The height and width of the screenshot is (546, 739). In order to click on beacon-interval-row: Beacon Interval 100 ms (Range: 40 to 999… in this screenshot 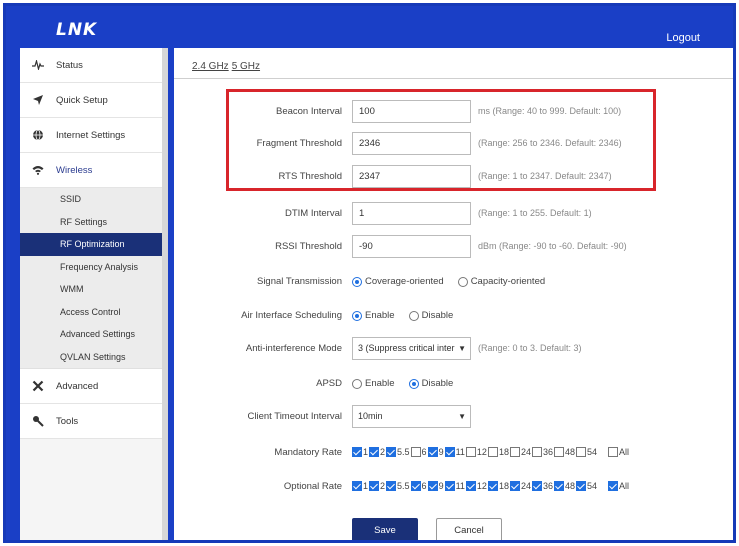, I will do `click(453, 112)`.